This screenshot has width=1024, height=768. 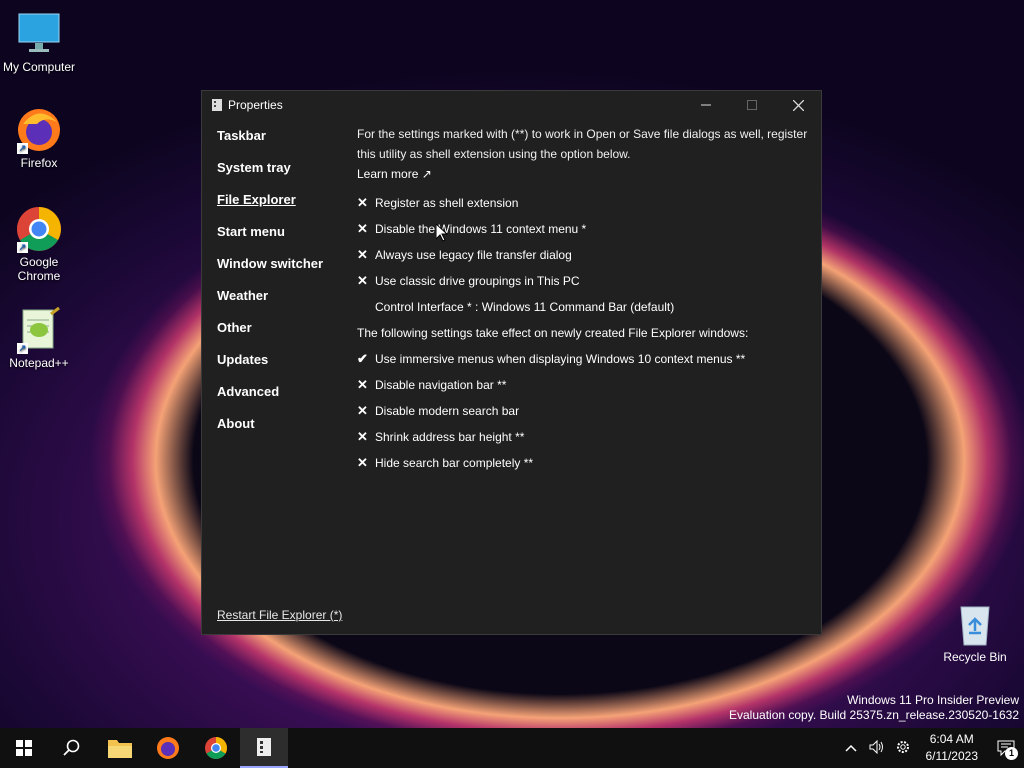 I want to click on clock: 6:04 AM 6/11/2023, so click(x=952, y=748).